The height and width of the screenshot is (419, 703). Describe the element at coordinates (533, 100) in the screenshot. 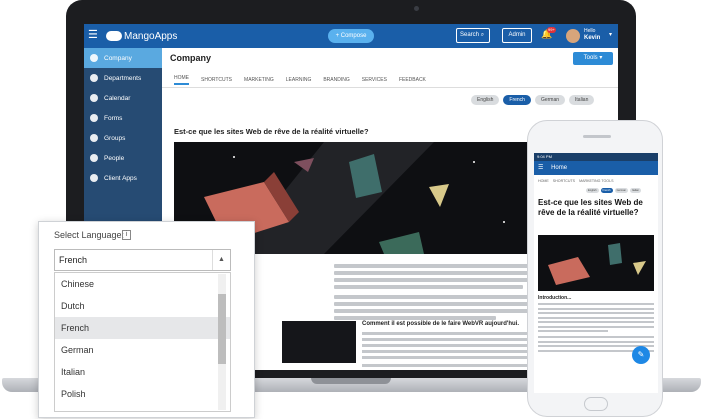

I see `language-pills: English French German Italian` at that location.